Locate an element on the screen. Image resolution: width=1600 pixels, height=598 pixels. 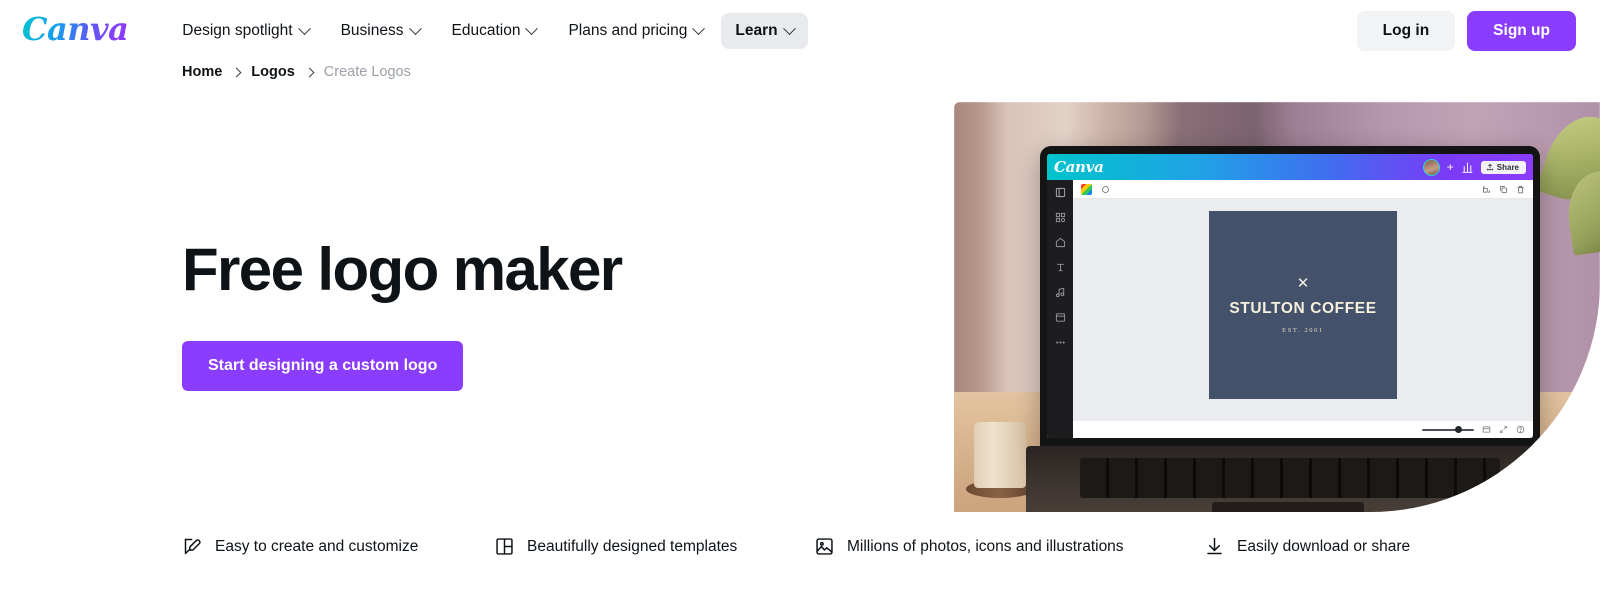
nav-item-label: Business is located at coordinates (372, 30).